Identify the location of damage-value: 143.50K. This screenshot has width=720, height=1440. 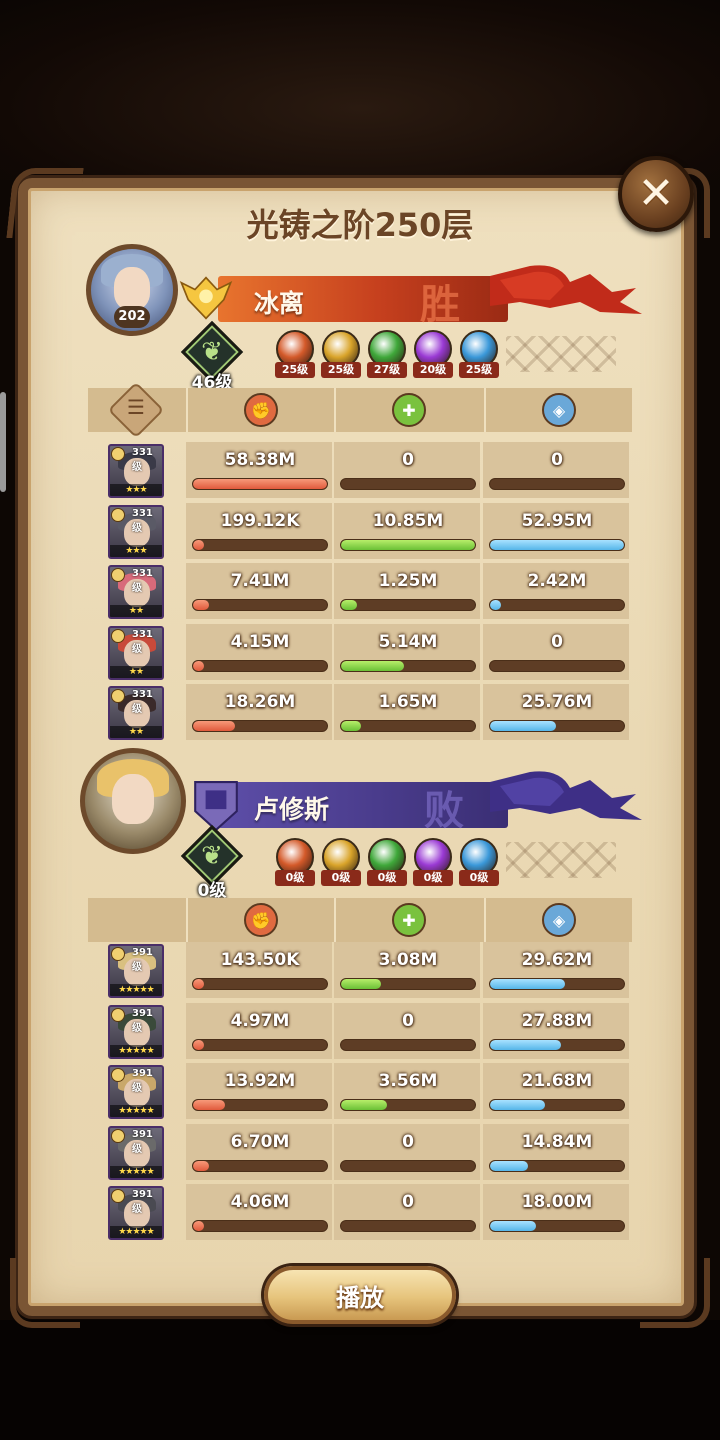
(260, 960).